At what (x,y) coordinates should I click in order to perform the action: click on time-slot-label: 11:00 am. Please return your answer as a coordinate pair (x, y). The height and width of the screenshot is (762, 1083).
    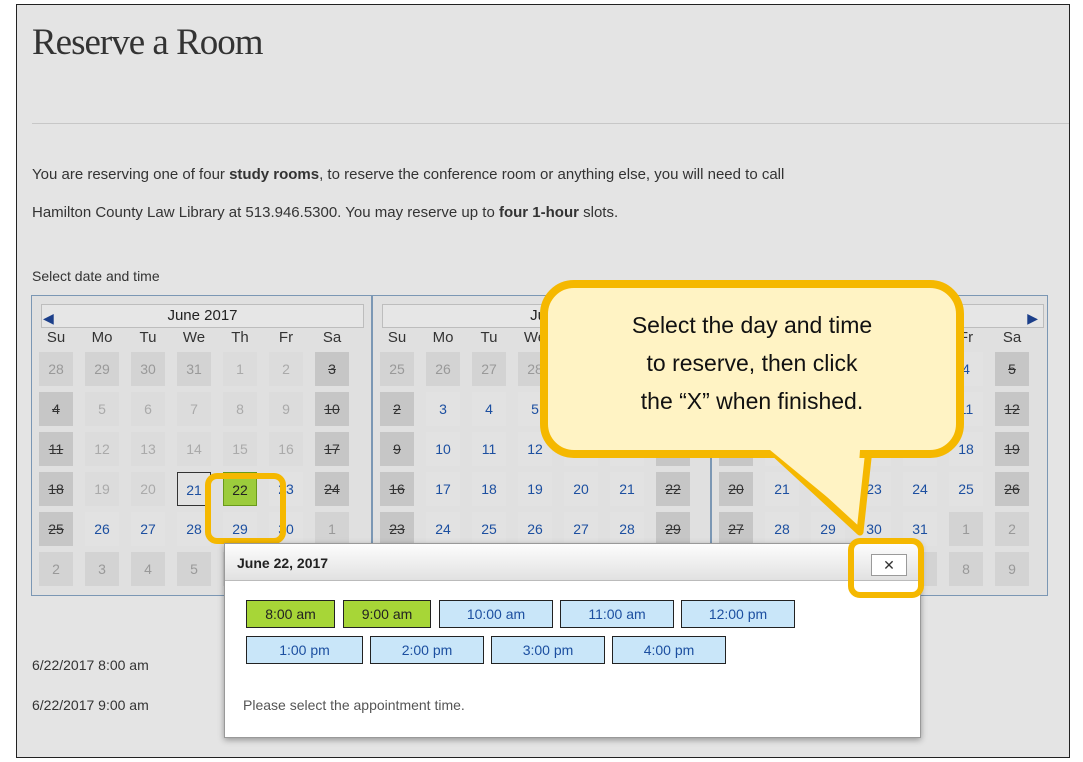
    Looking at the image, I should click on (617, 614).